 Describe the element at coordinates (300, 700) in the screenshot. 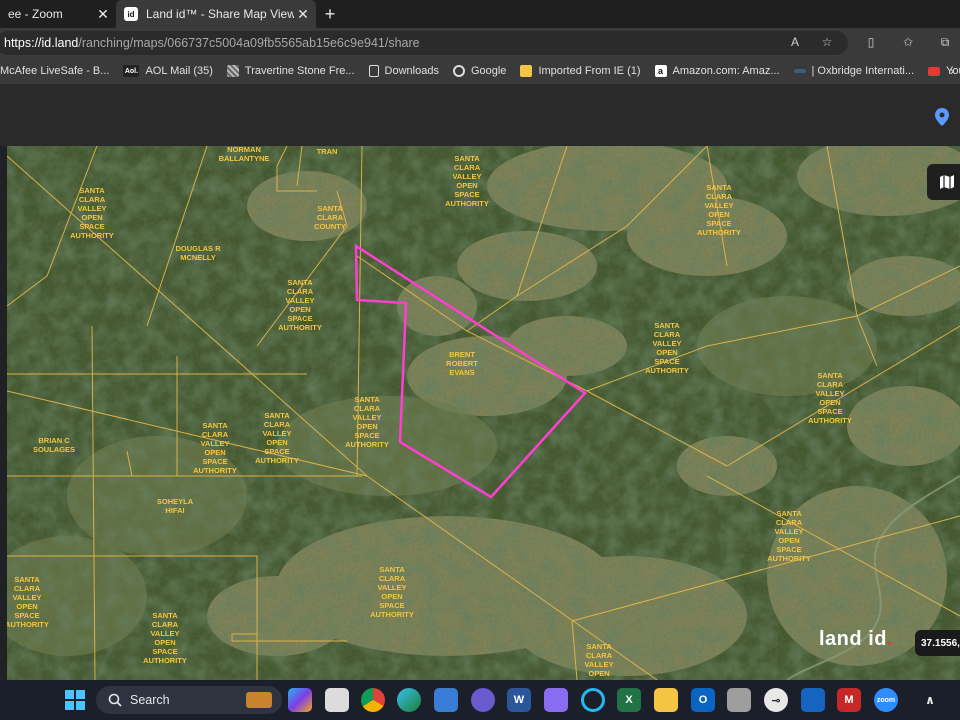

I see `copilot-icon` at that location.